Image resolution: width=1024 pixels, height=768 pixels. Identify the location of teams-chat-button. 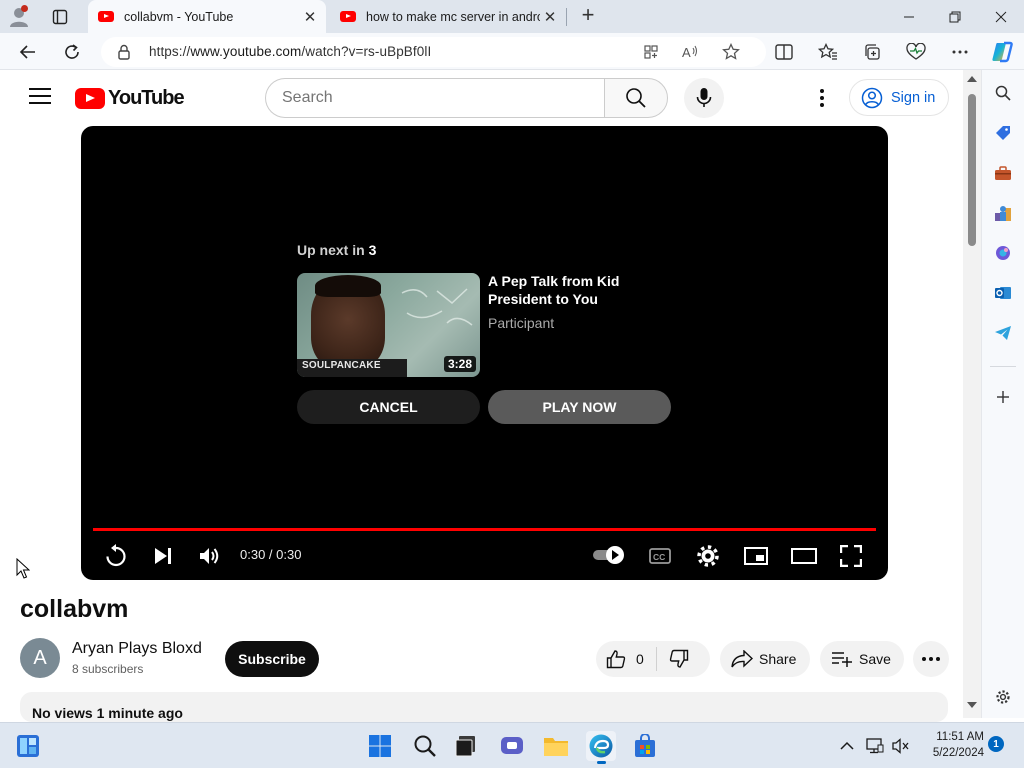
(512, 746).